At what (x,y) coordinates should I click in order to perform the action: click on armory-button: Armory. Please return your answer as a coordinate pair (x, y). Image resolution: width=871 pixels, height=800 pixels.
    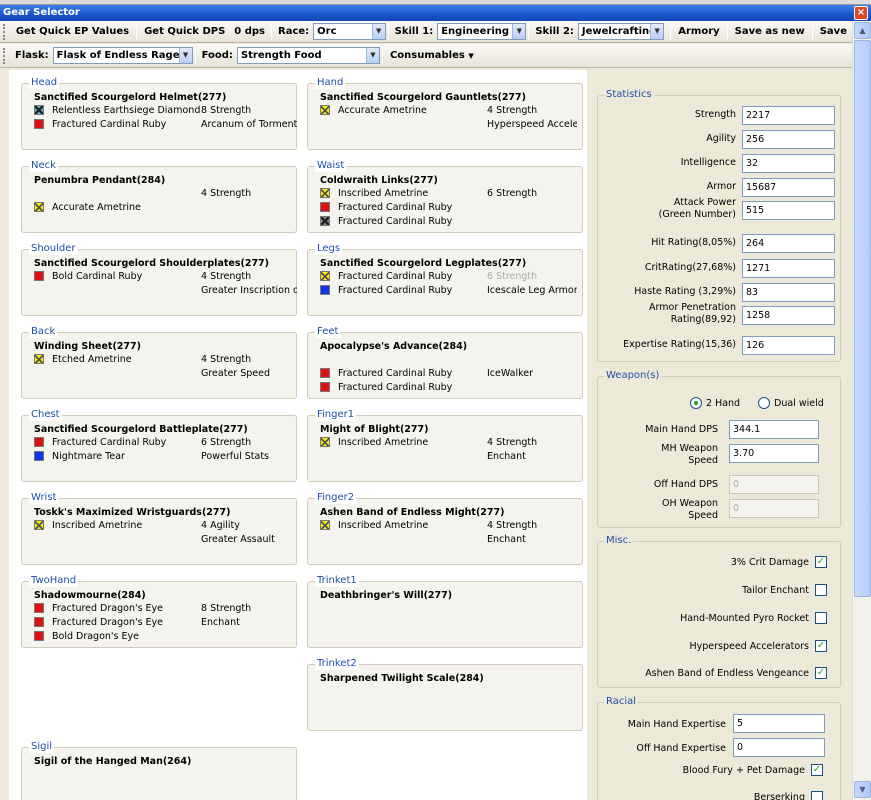
    Looking at the image, I should click on (698, 32).